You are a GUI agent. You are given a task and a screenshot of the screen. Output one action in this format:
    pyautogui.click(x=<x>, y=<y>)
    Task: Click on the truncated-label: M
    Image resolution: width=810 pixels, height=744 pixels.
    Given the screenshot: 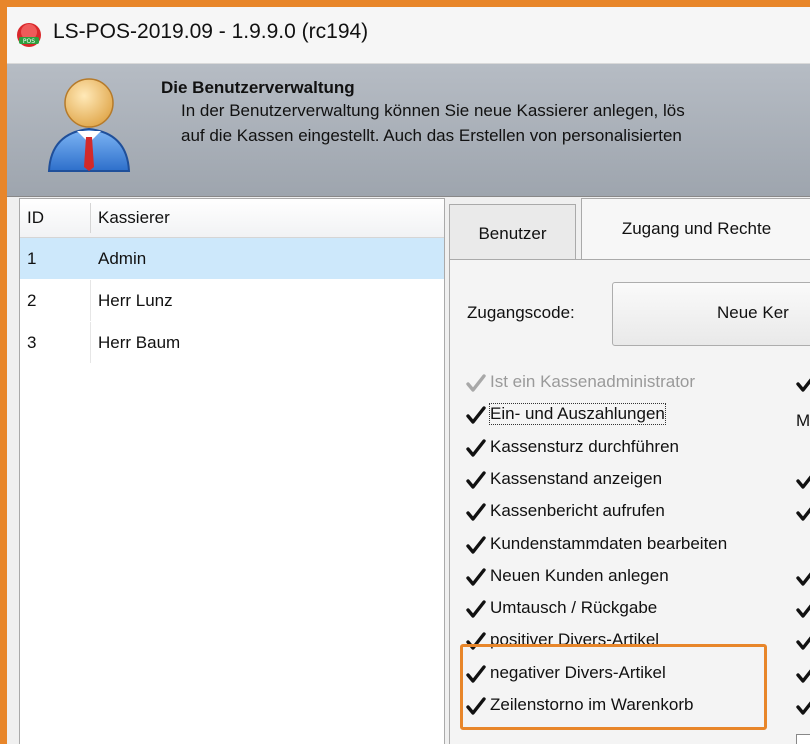 What is the action you would take?
    pyautogui.click(x=803, y=420)
    